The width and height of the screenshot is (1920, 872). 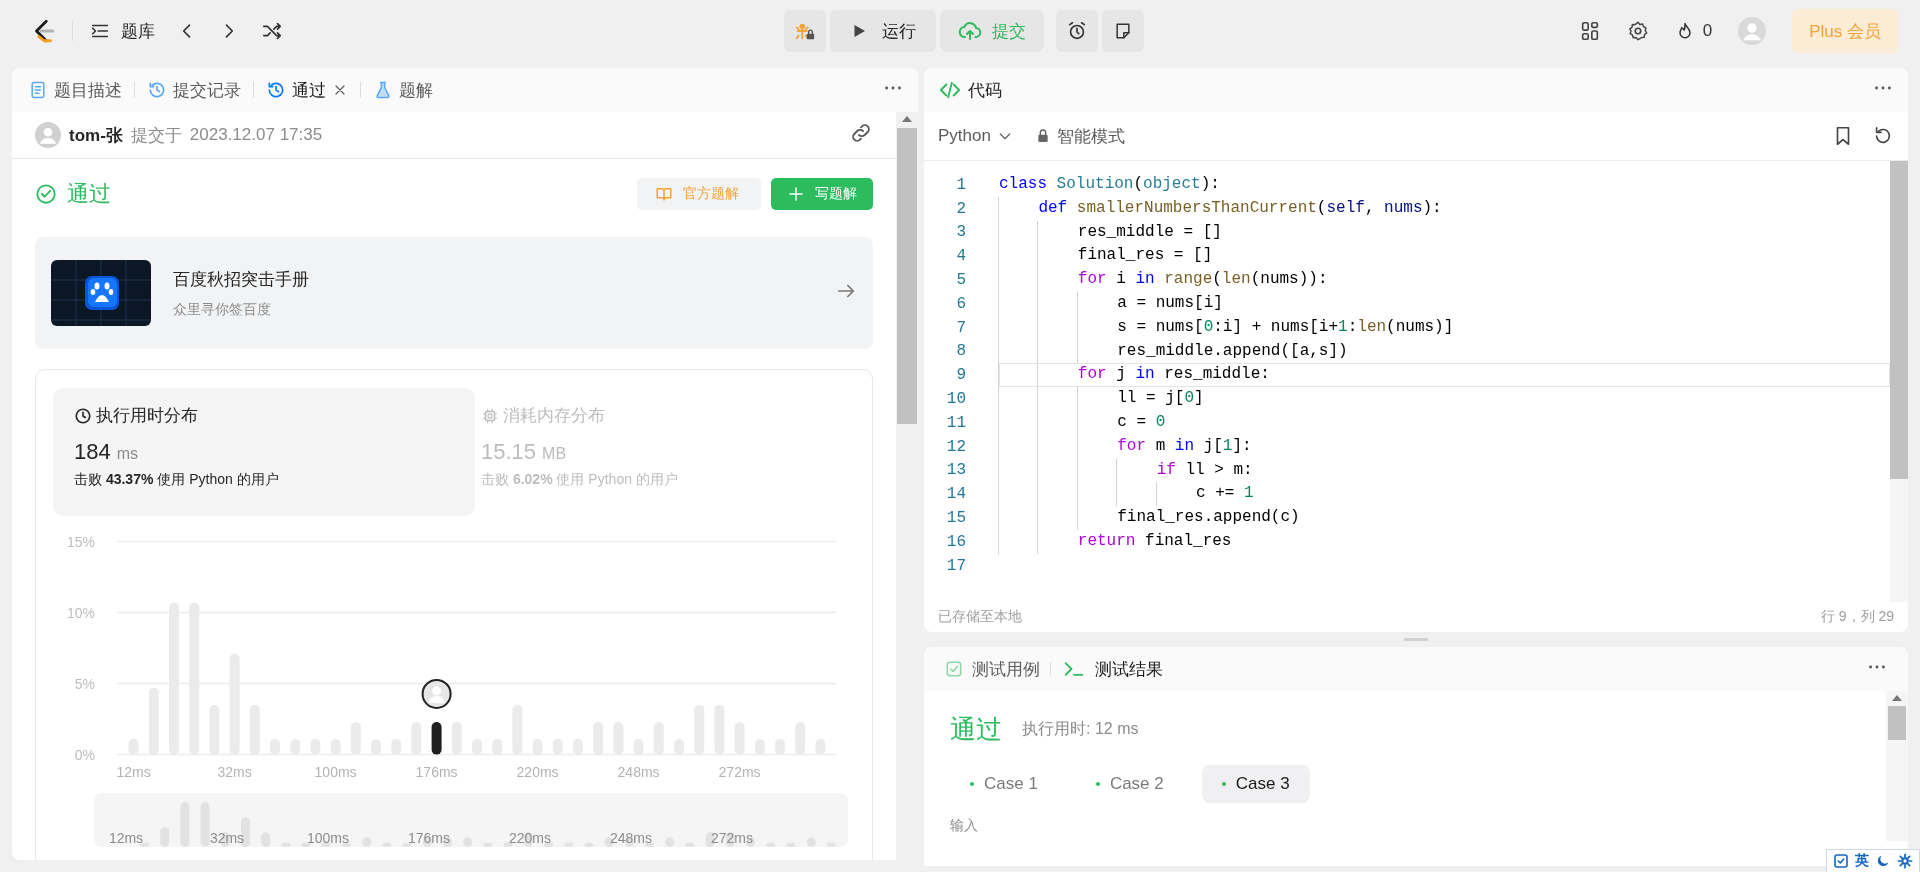 I want to click on cloud-upload-icon, so click(x=970, y=31).